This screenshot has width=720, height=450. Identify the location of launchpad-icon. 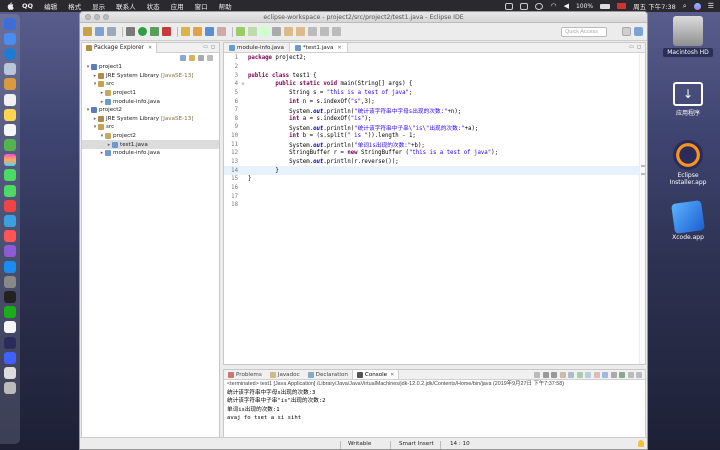
(10, 38).